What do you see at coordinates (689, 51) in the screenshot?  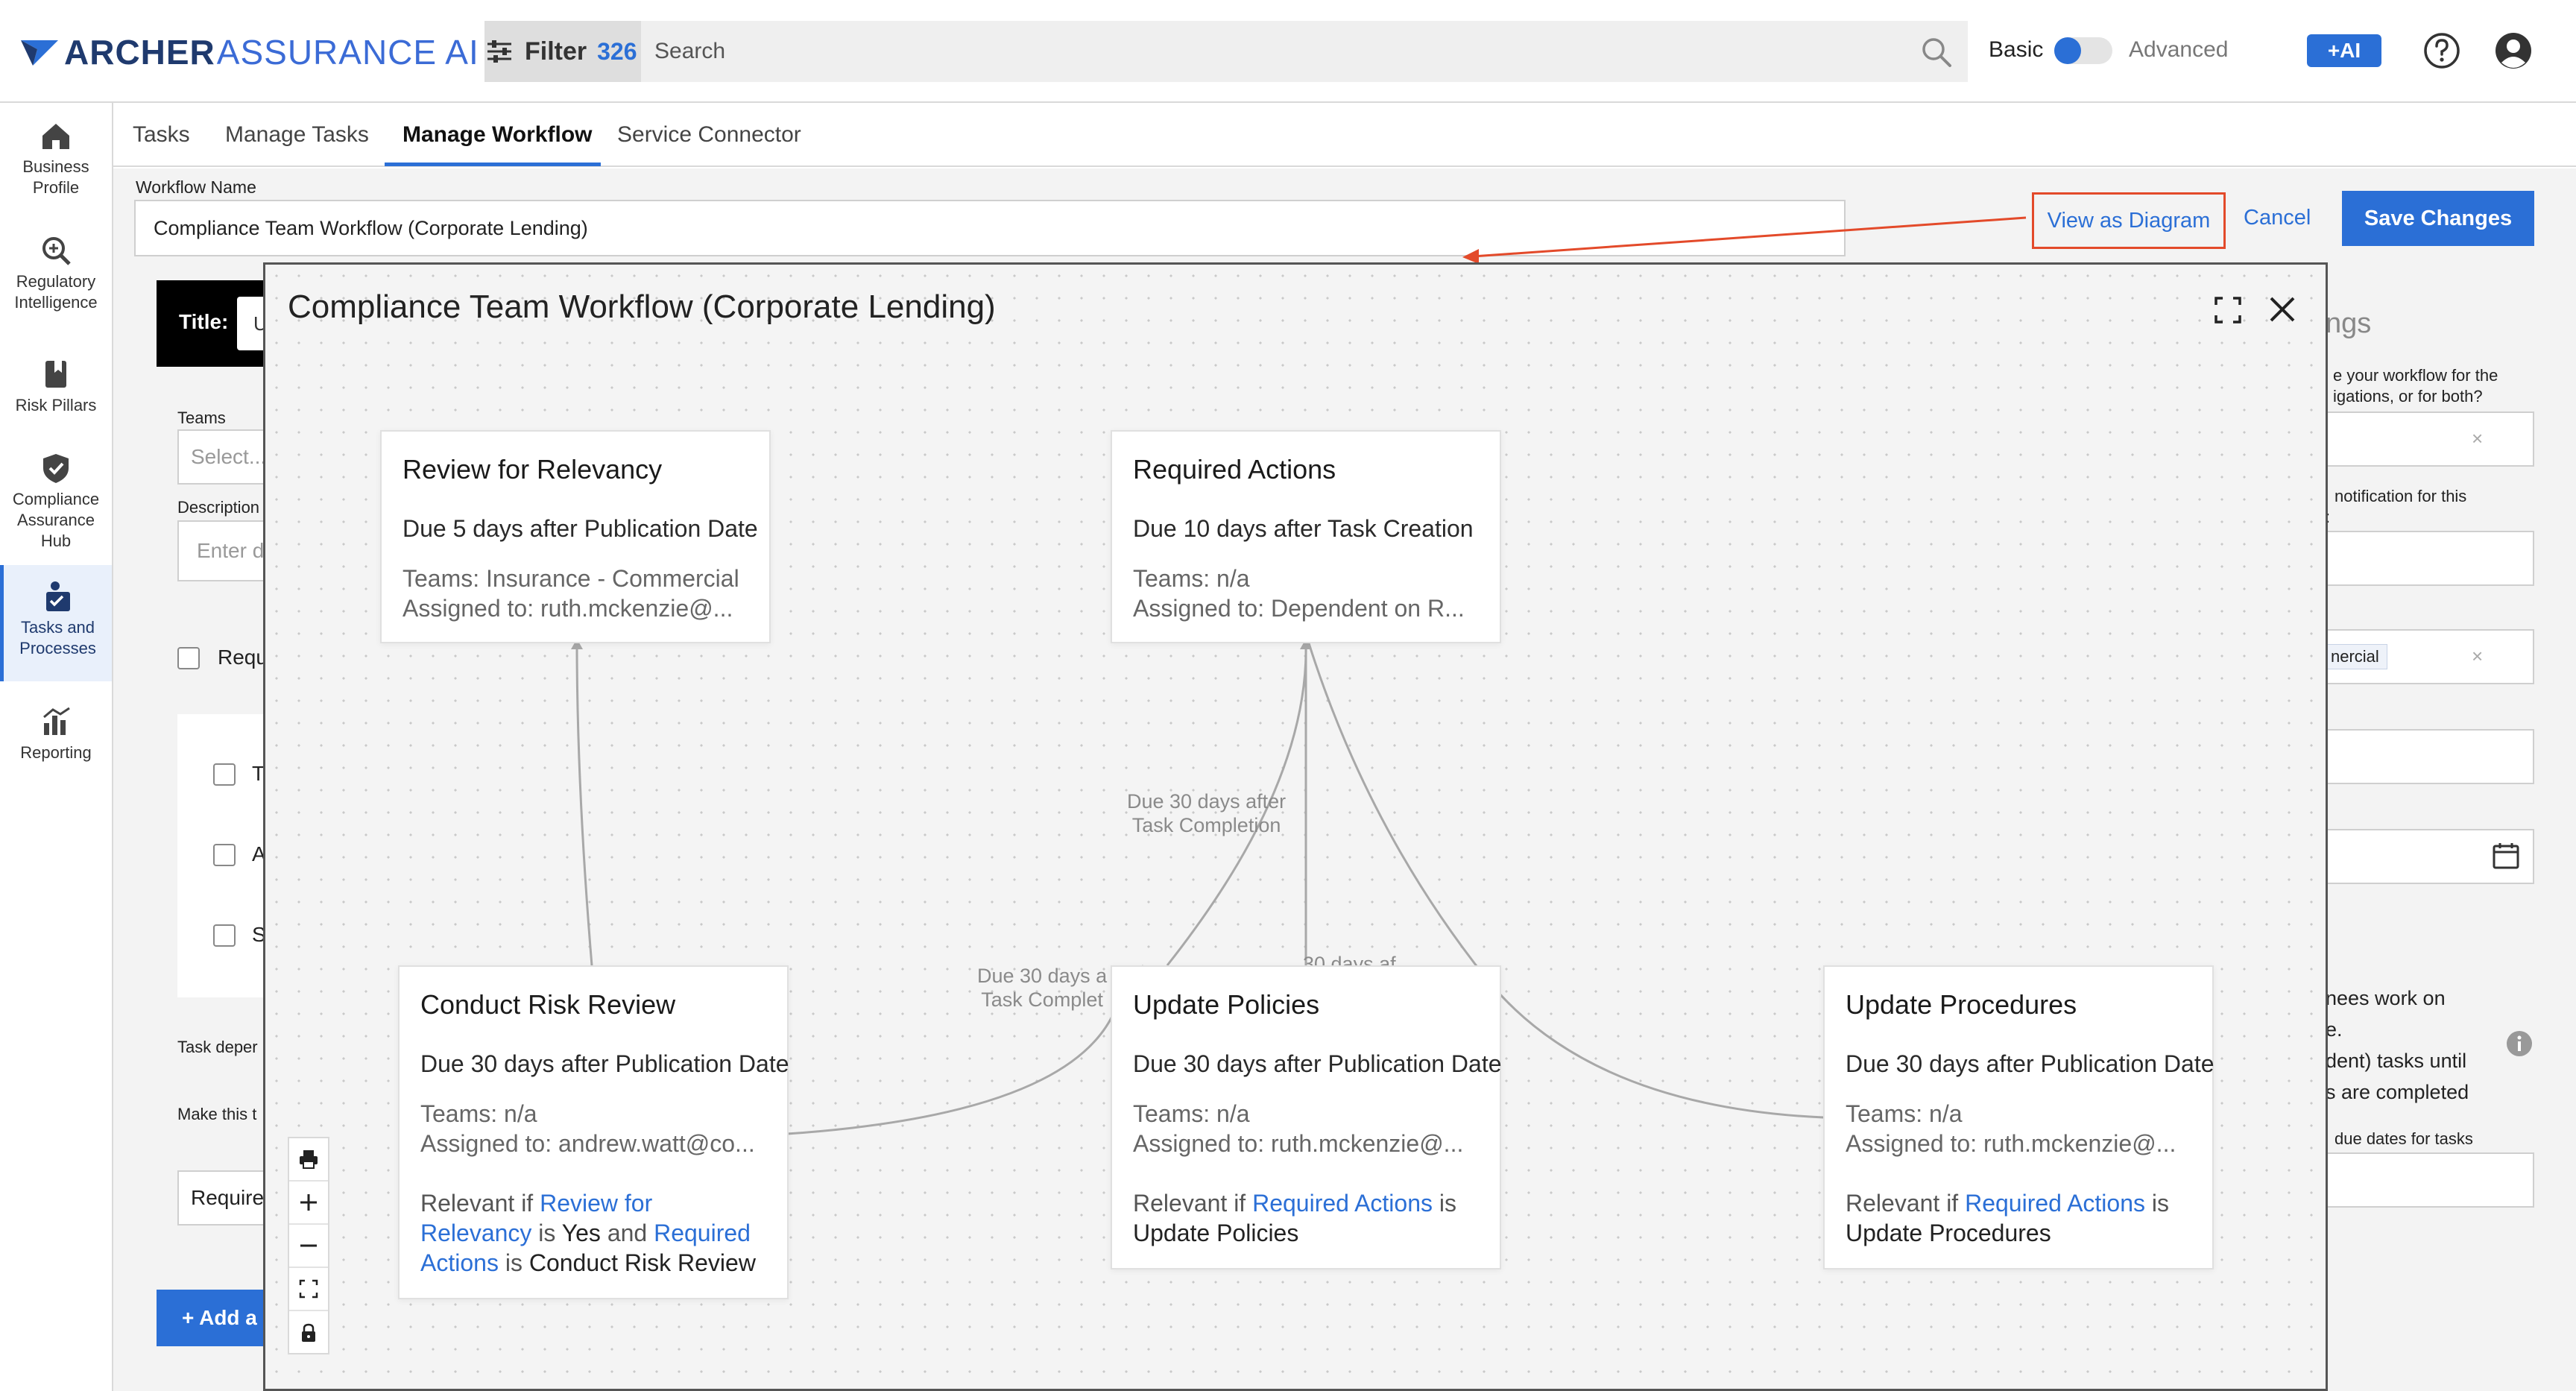 I see `search-input: Search` at bounding box center [689, 51].